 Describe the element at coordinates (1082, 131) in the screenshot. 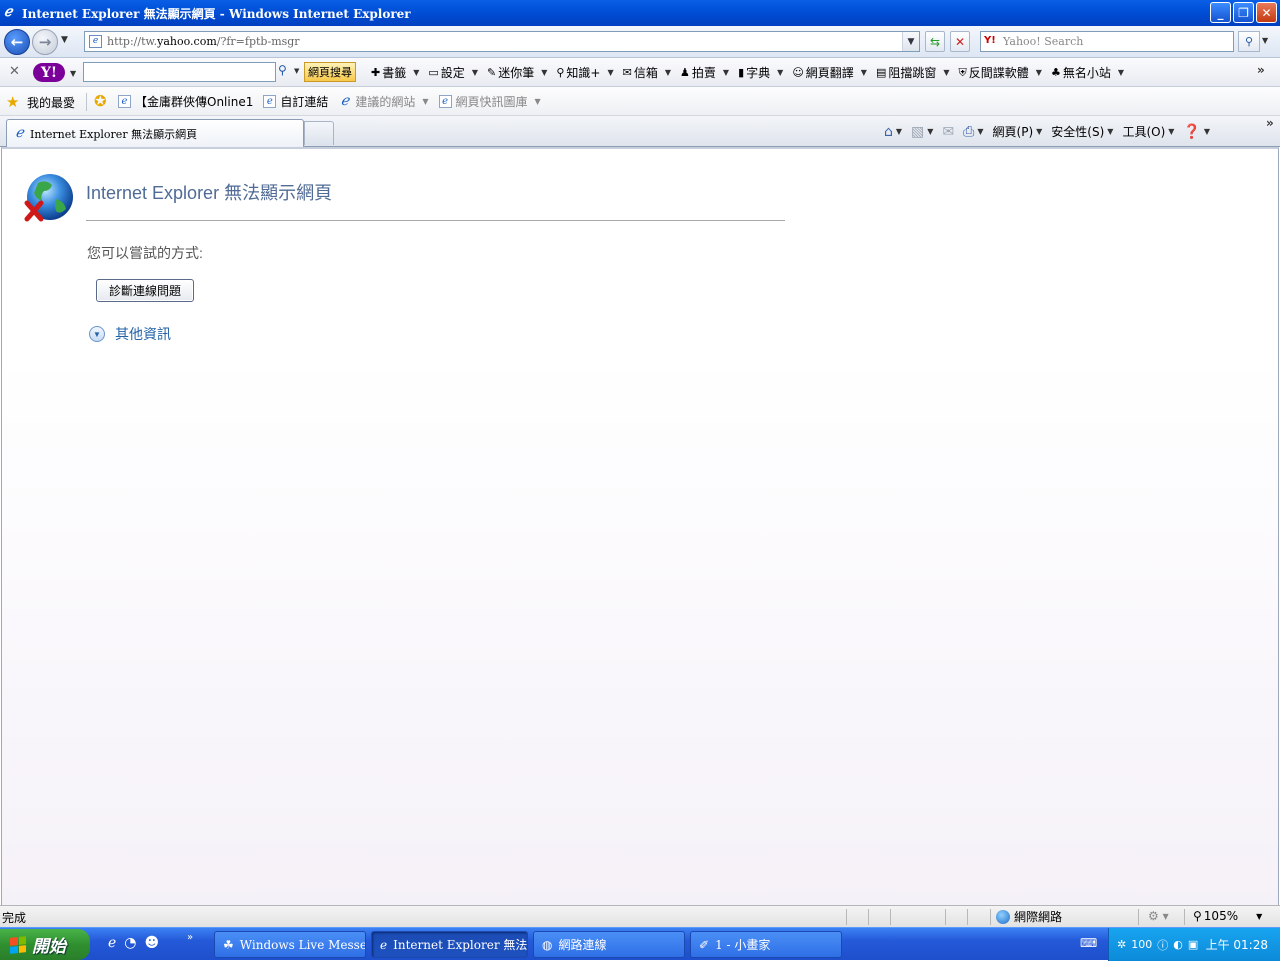

I see `safety-menu: 安全性(S) ▼` at that location.